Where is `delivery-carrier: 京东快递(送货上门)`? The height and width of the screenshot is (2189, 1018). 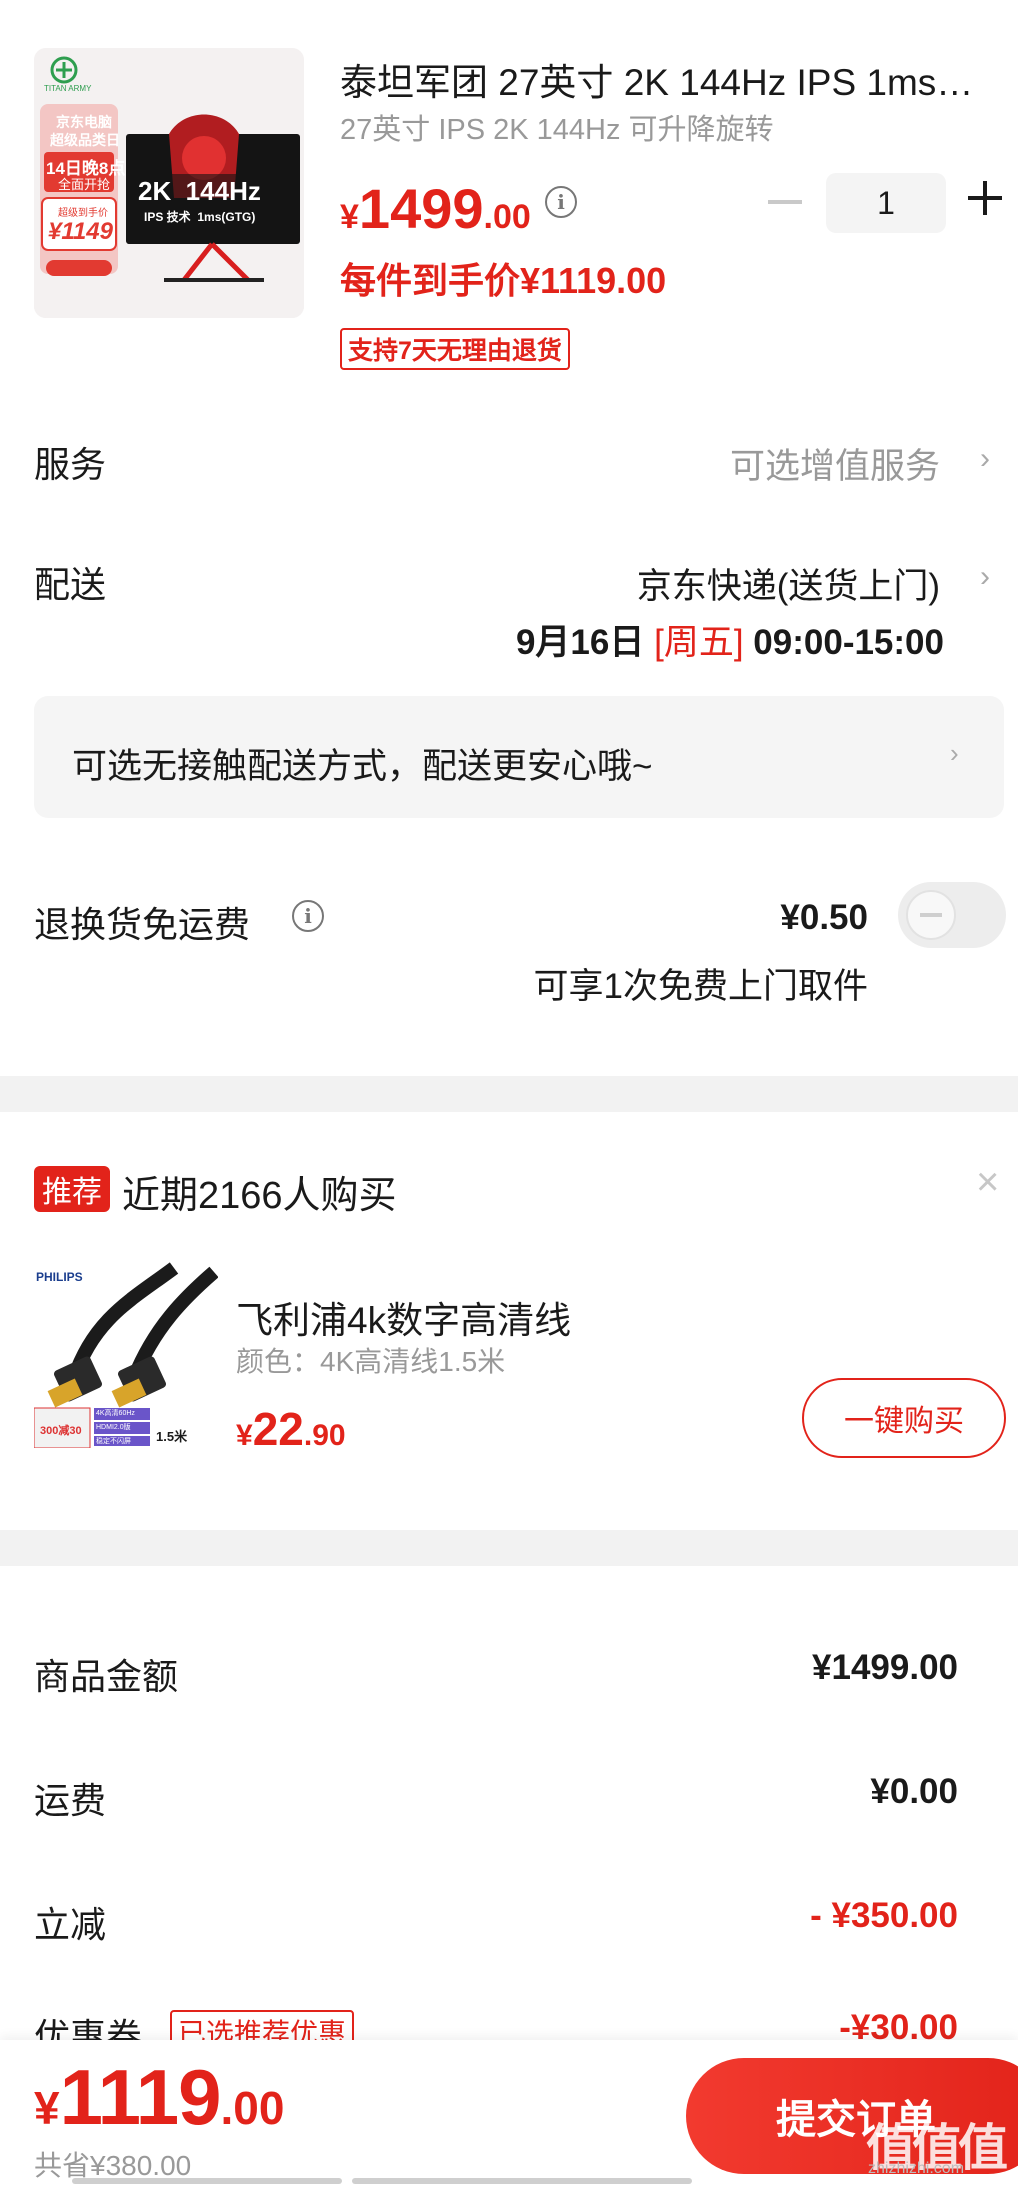 delivery-carrier: 京东快递(送货上门) is located at coordinates (788, 583).